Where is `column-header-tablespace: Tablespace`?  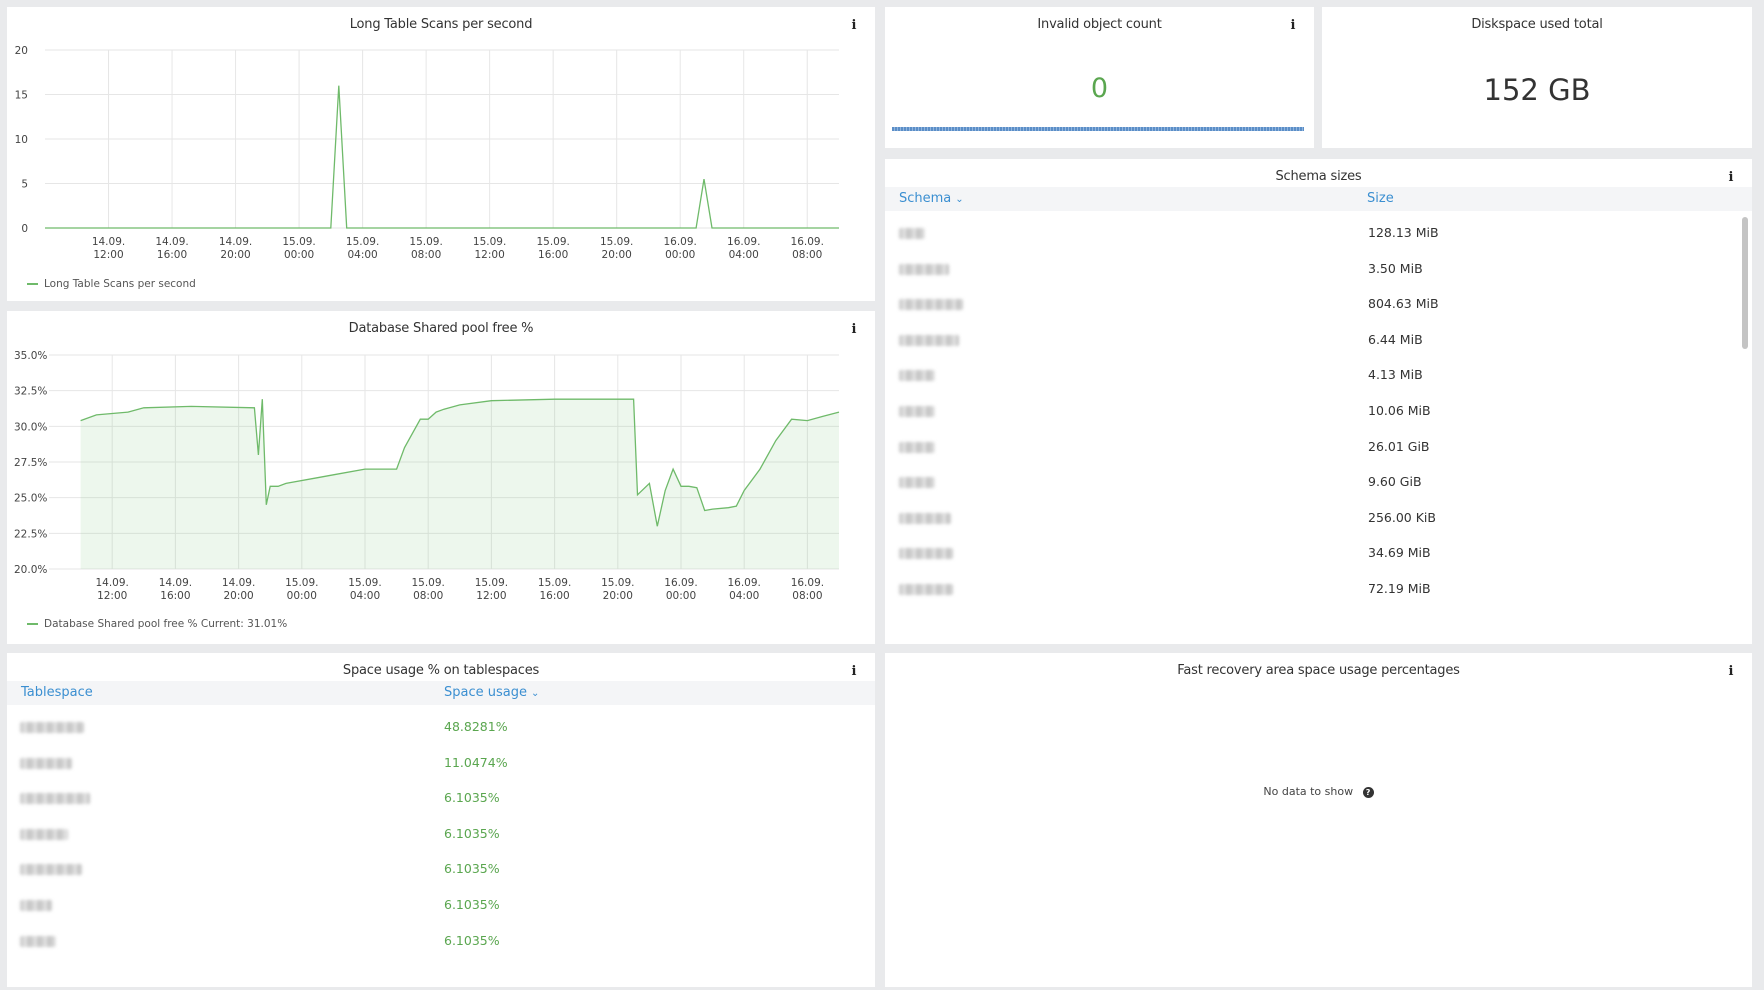
column-header-tablespace: Tablespace is located at coordinates (57, 692).